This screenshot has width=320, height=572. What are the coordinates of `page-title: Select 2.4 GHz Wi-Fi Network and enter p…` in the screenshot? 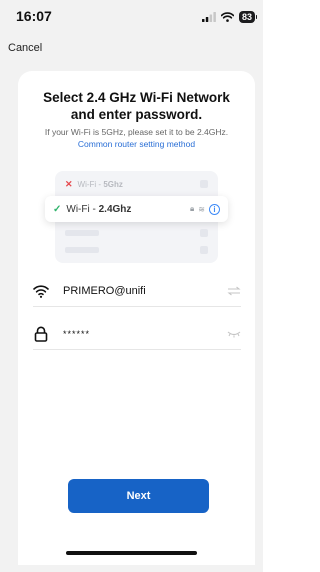 It's located at (136, 106).